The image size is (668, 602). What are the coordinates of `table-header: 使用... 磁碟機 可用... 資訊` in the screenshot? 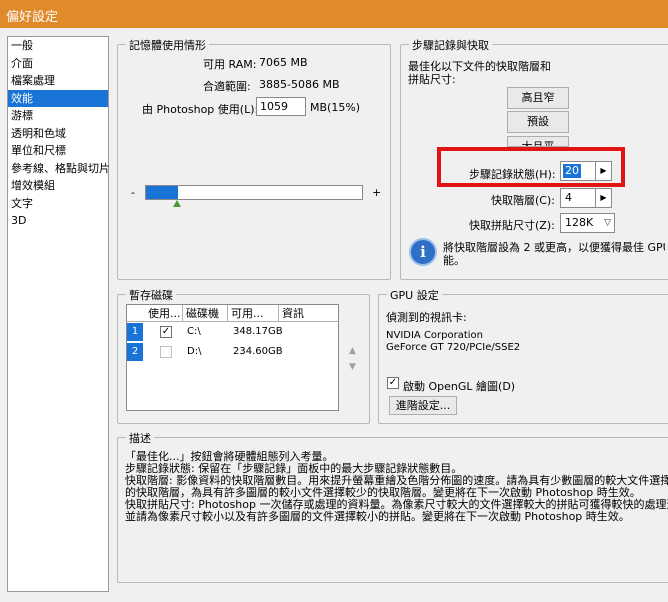 It's located at (232, 313).